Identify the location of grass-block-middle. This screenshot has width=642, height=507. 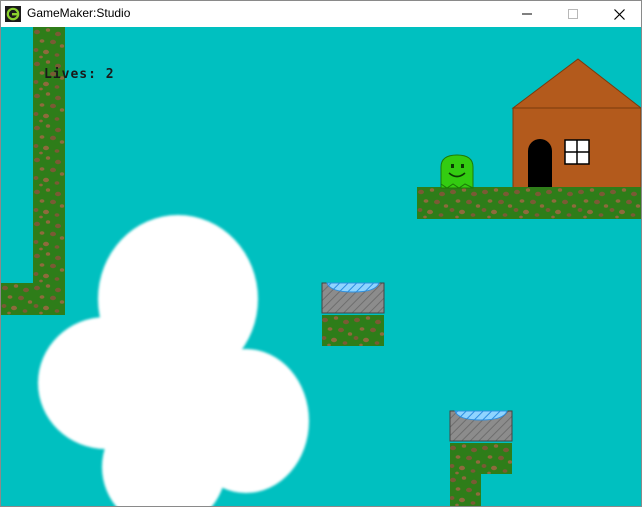
(353, 330).